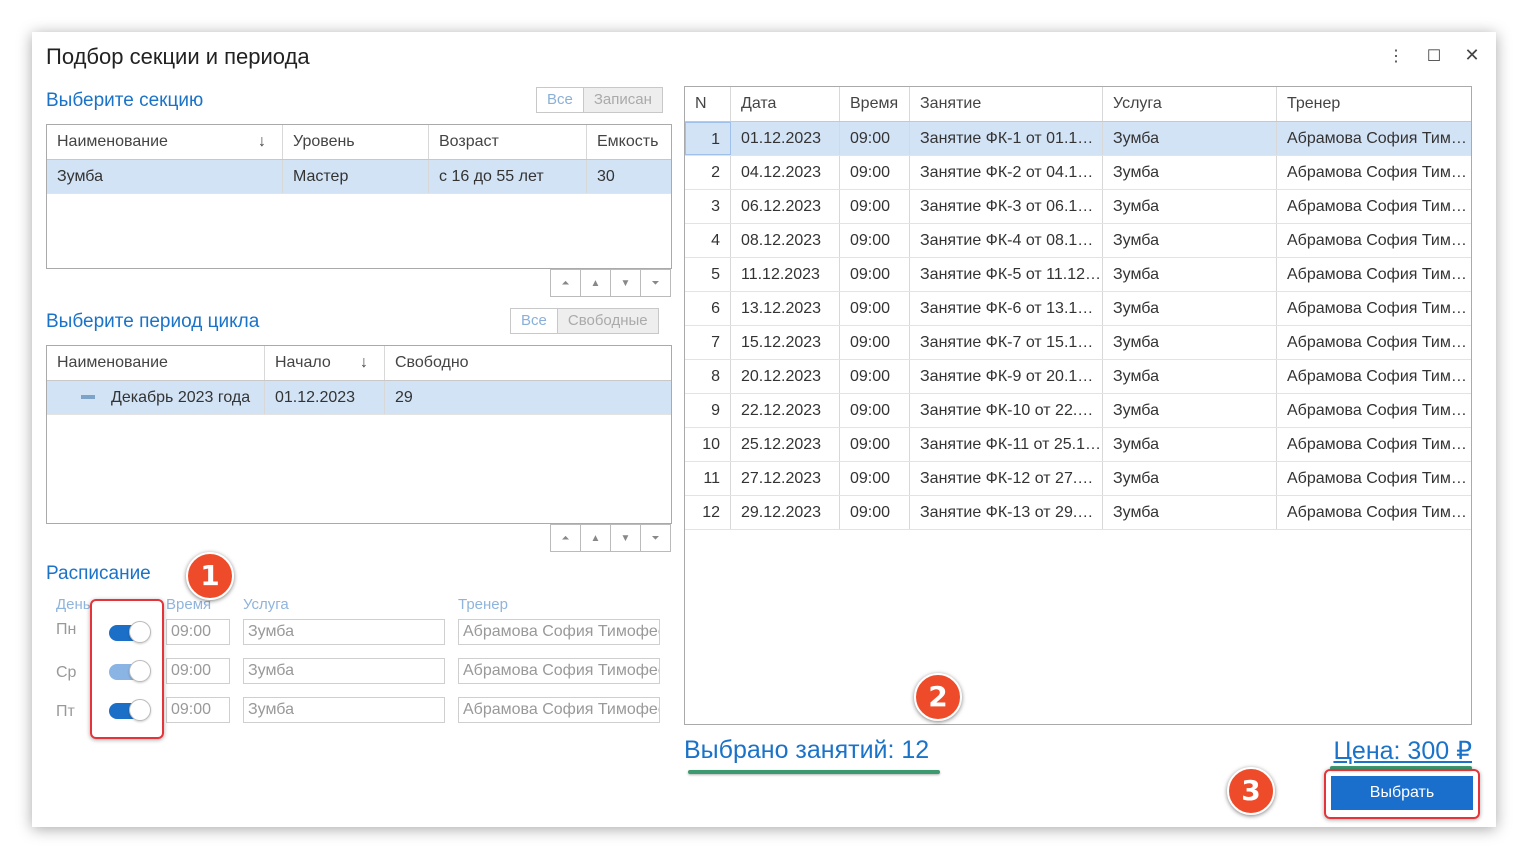 Image resolution: width=1528 pixels, height=859 pixels. Describe the element at coordinates (938, 697) in the screenshot. I see `annotation-badge-2: 2` at that location.